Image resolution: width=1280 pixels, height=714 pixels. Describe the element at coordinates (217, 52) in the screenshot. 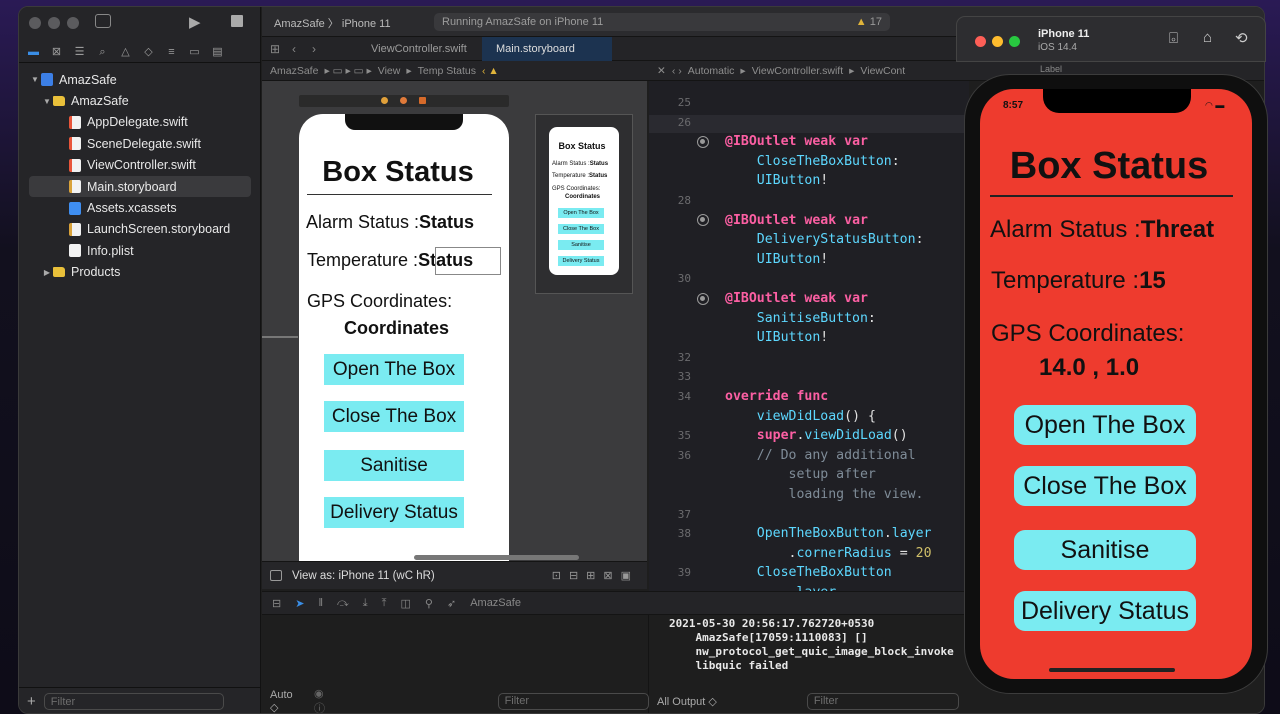

I see `report-icon: ▤` at that location.